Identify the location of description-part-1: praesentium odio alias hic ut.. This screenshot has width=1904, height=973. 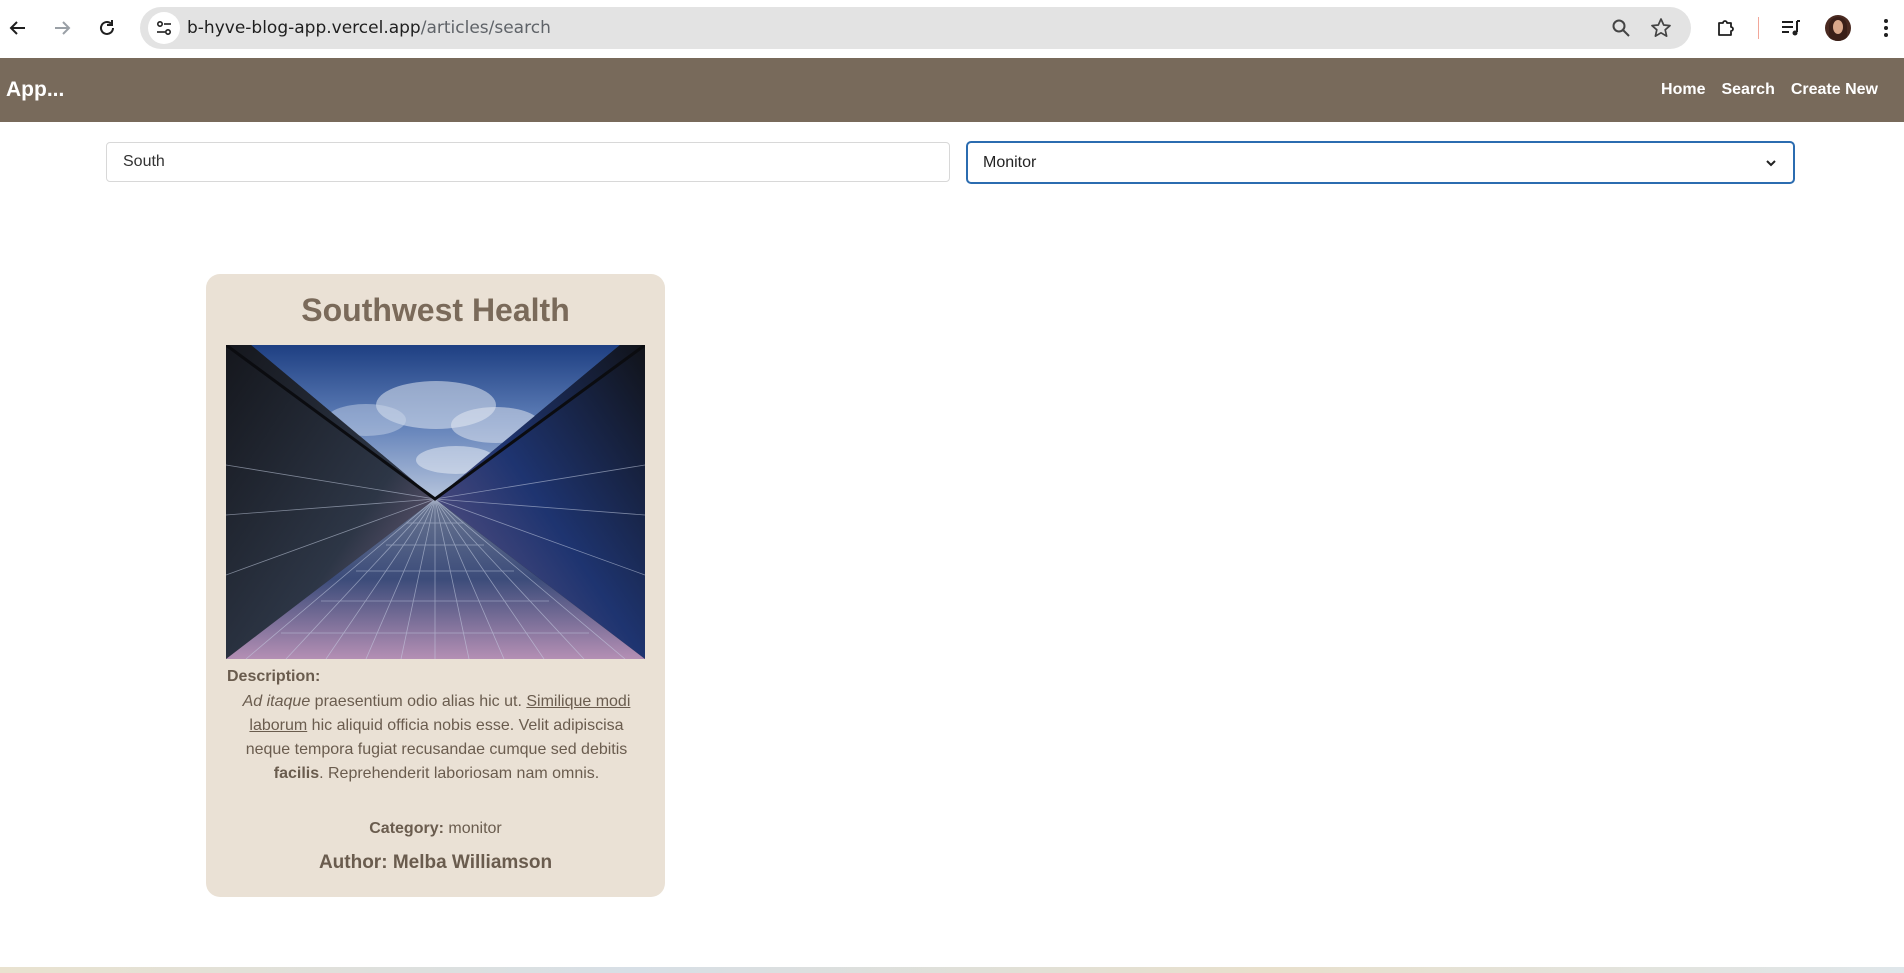
(418, 701).